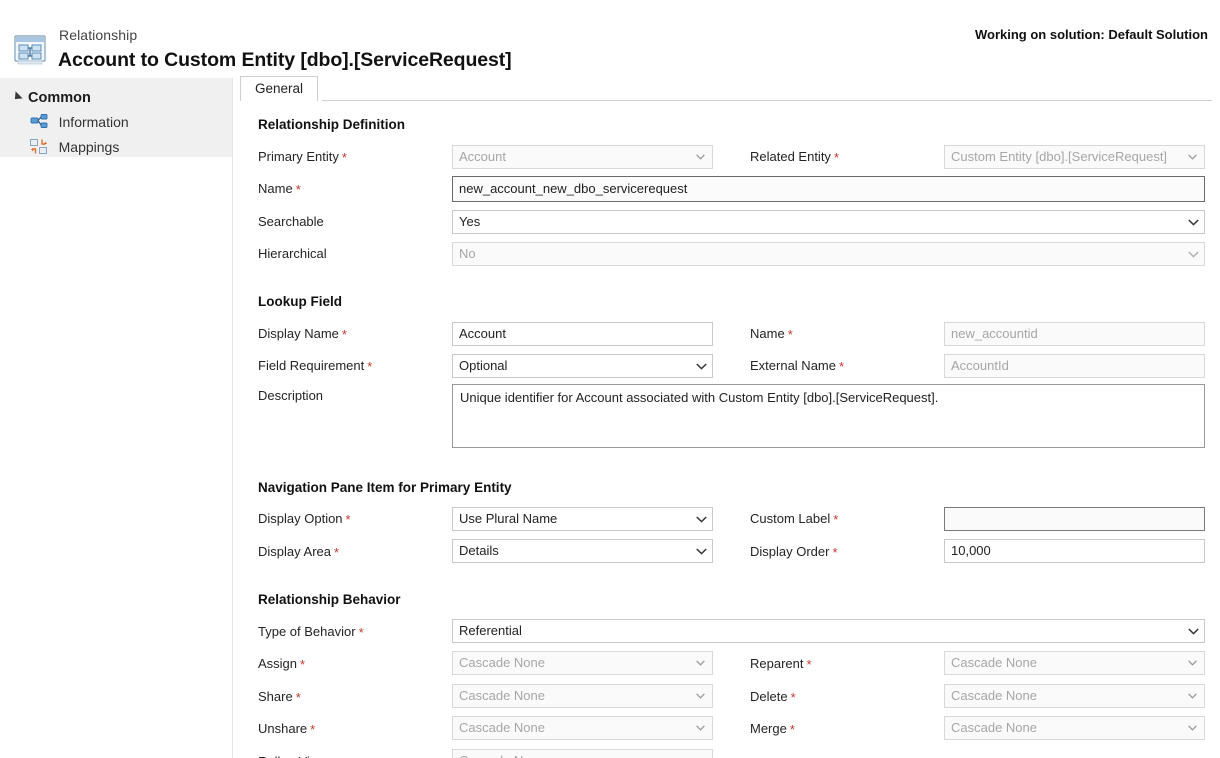 Image resolution: width=1220 pixels, height=758 pixels. I want to click on field-delete: Cascade None, so click(1074, 696).